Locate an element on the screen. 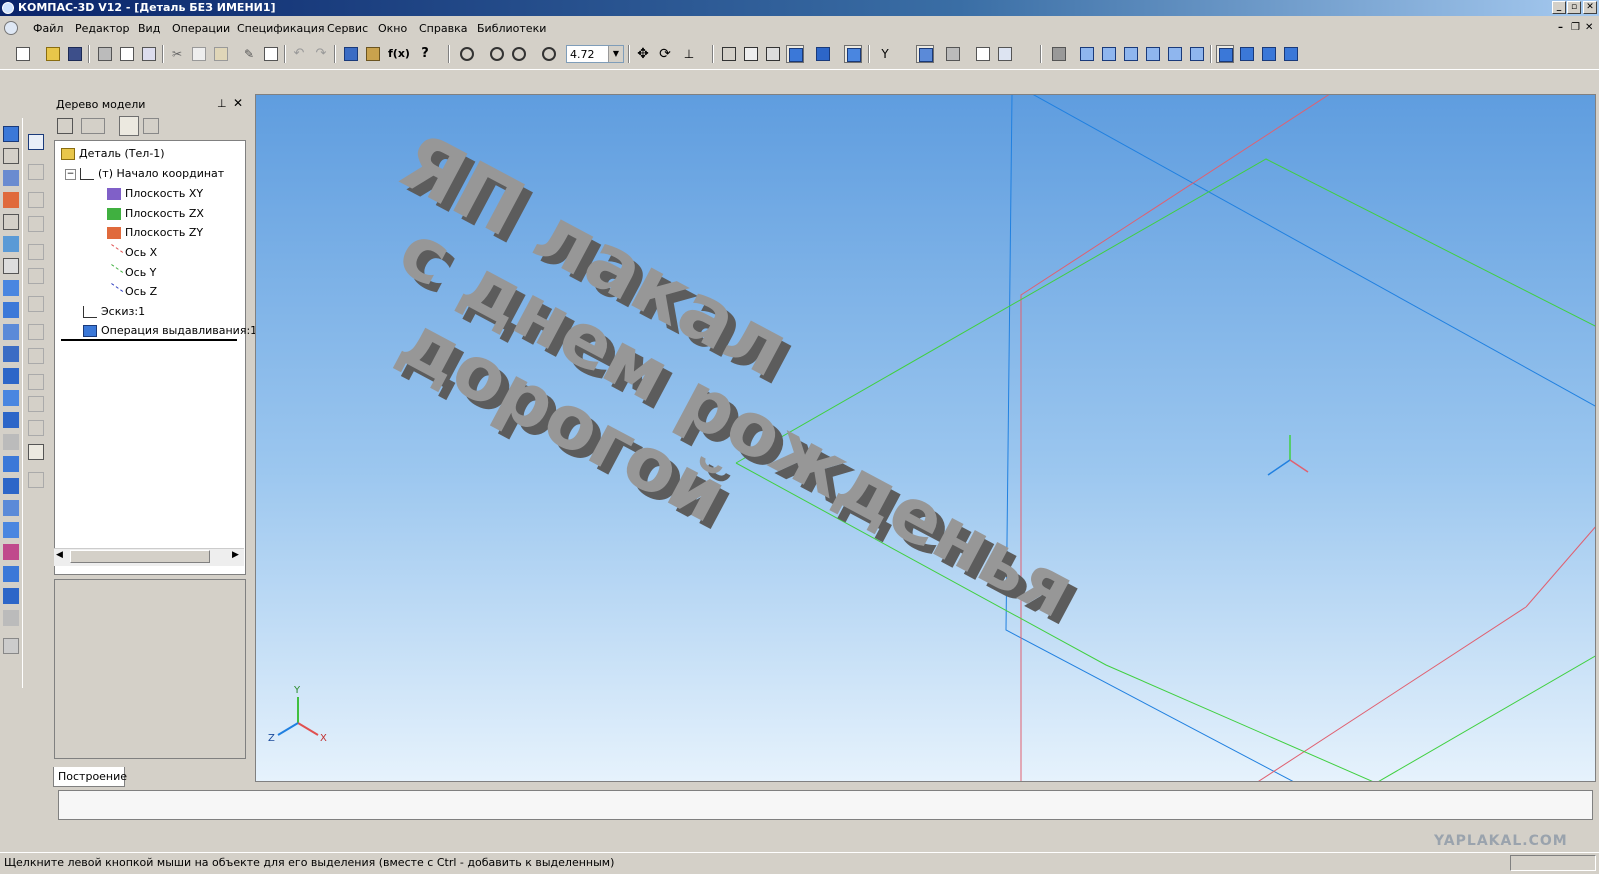 This screenshot has height=874, width=1599. scroll-left-icon: ◀ is located at coordinates (59, 555).